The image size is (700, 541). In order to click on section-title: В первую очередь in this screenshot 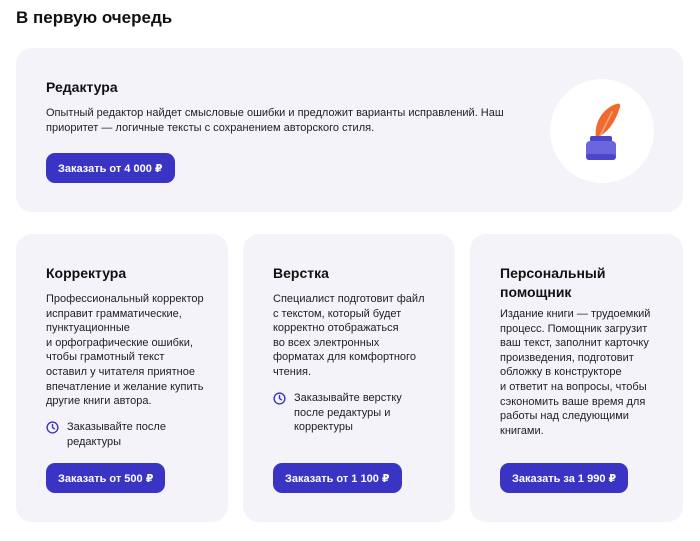, I will do `click(94, 17)`.